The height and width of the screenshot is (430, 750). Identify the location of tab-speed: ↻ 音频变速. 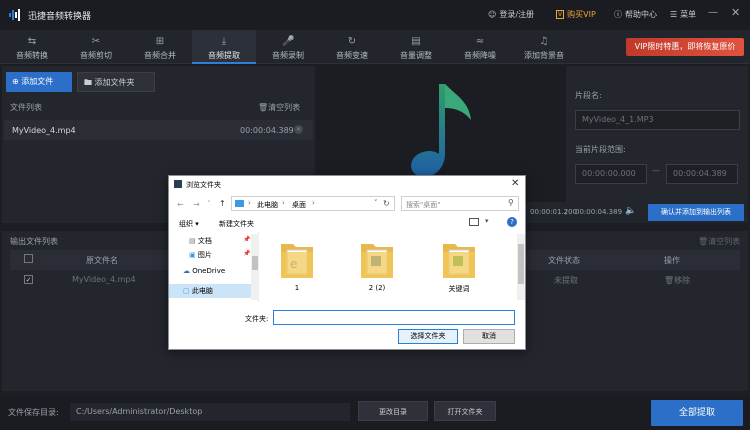
(352, 47).